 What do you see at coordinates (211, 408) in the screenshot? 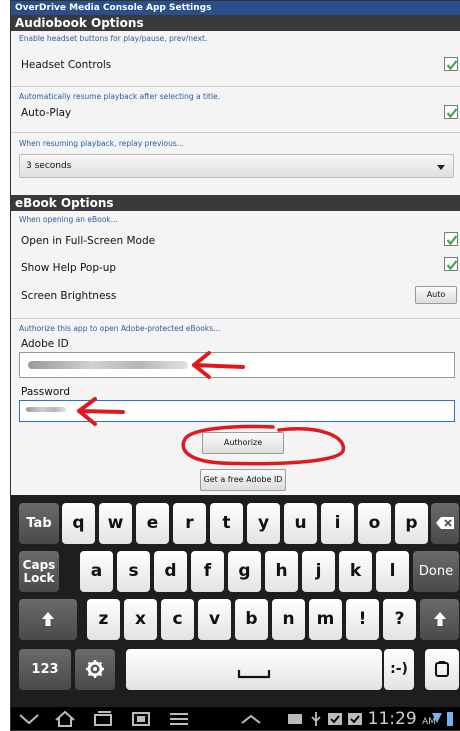
I see `annotation-overlay` at bounding box center [211, 408].